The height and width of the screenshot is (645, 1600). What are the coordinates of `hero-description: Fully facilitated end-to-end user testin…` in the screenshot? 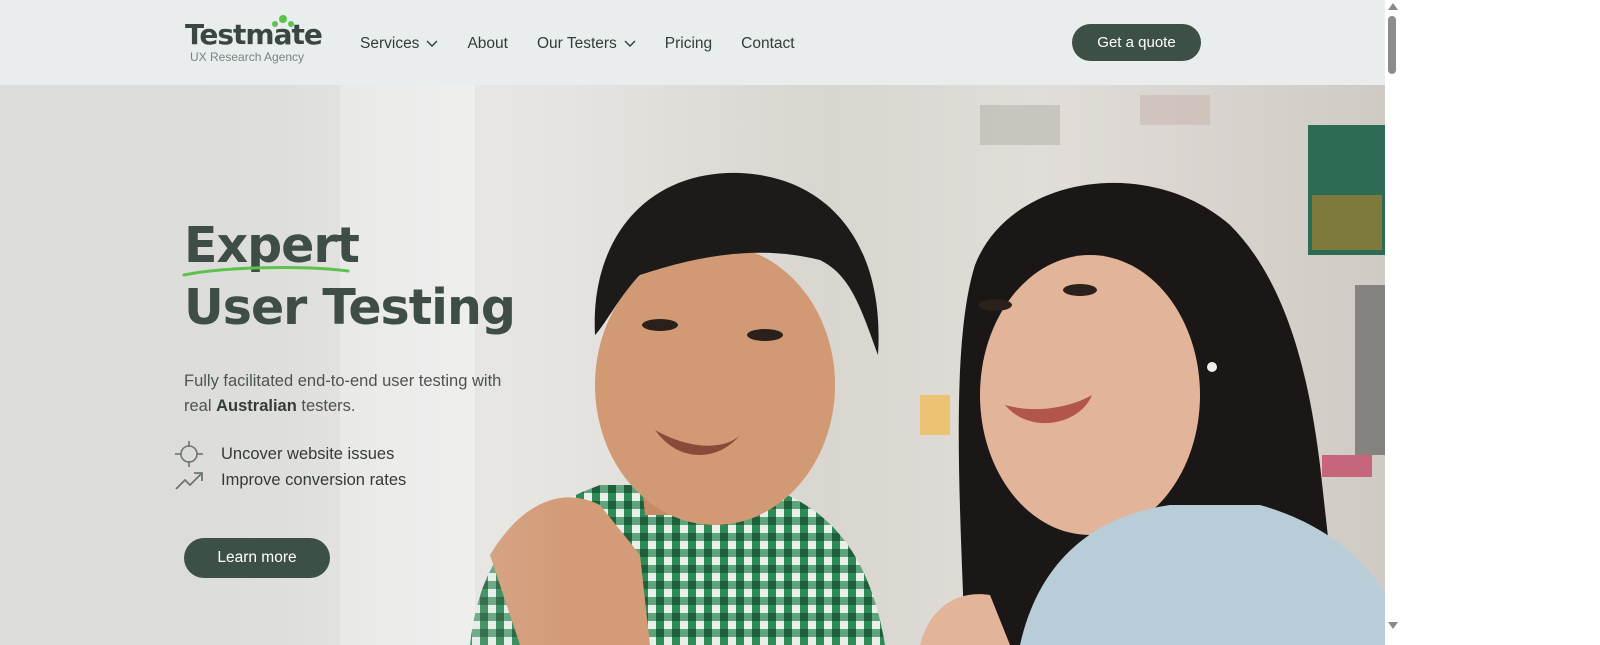 It's located at (349, 394).